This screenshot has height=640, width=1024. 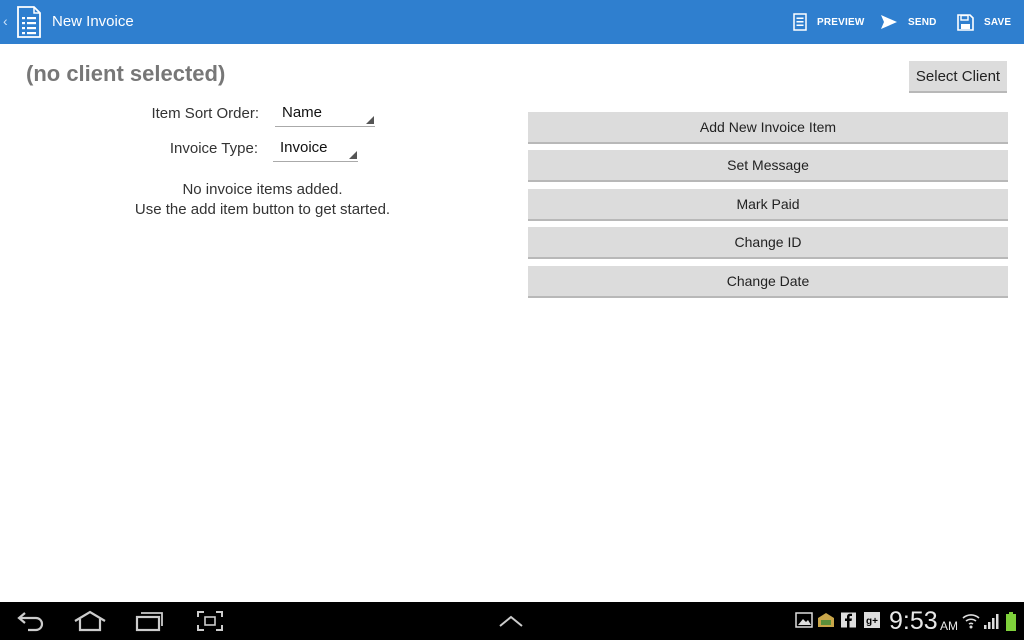 What do you see at coordinates (29, 22) in the screenshot?
I see `invoice-document-icon` at bounding box center [29, 22].